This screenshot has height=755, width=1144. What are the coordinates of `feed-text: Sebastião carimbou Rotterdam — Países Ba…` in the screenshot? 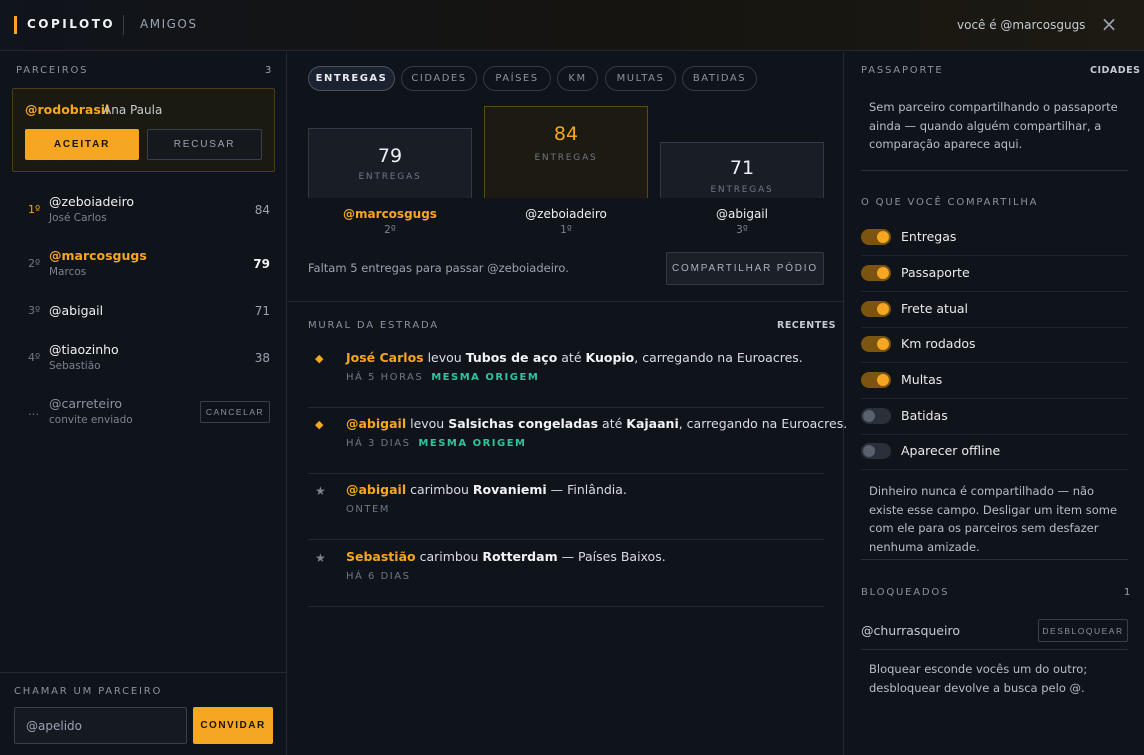 It's located at (506, 556).